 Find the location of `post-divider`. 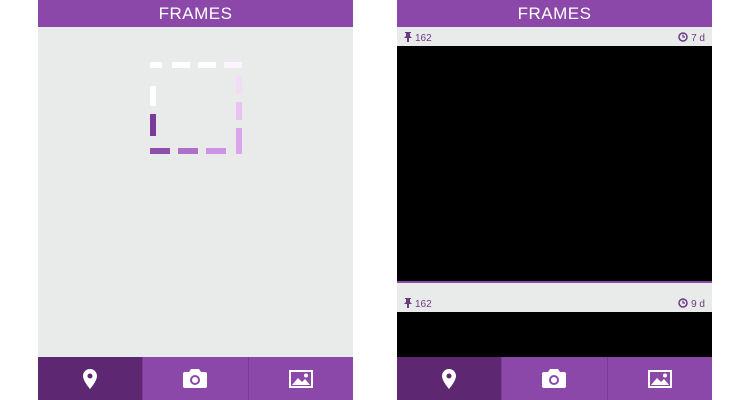

post-divider is located at coordinates (554, 282).